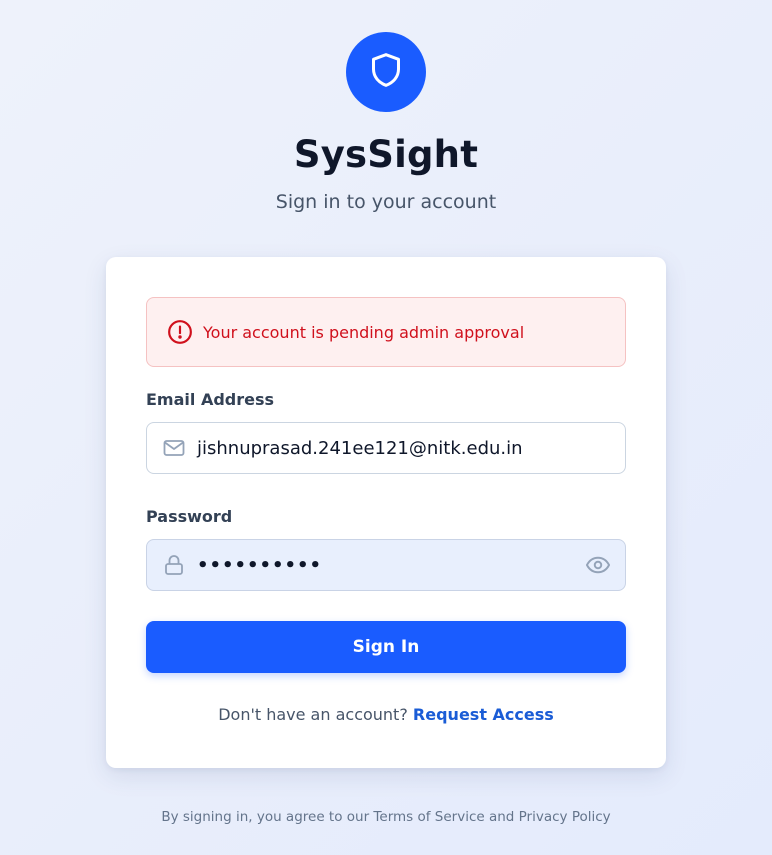 The width and height of the screenshot is (772, 855). I want to click on eye-icon, so click(598, 565).